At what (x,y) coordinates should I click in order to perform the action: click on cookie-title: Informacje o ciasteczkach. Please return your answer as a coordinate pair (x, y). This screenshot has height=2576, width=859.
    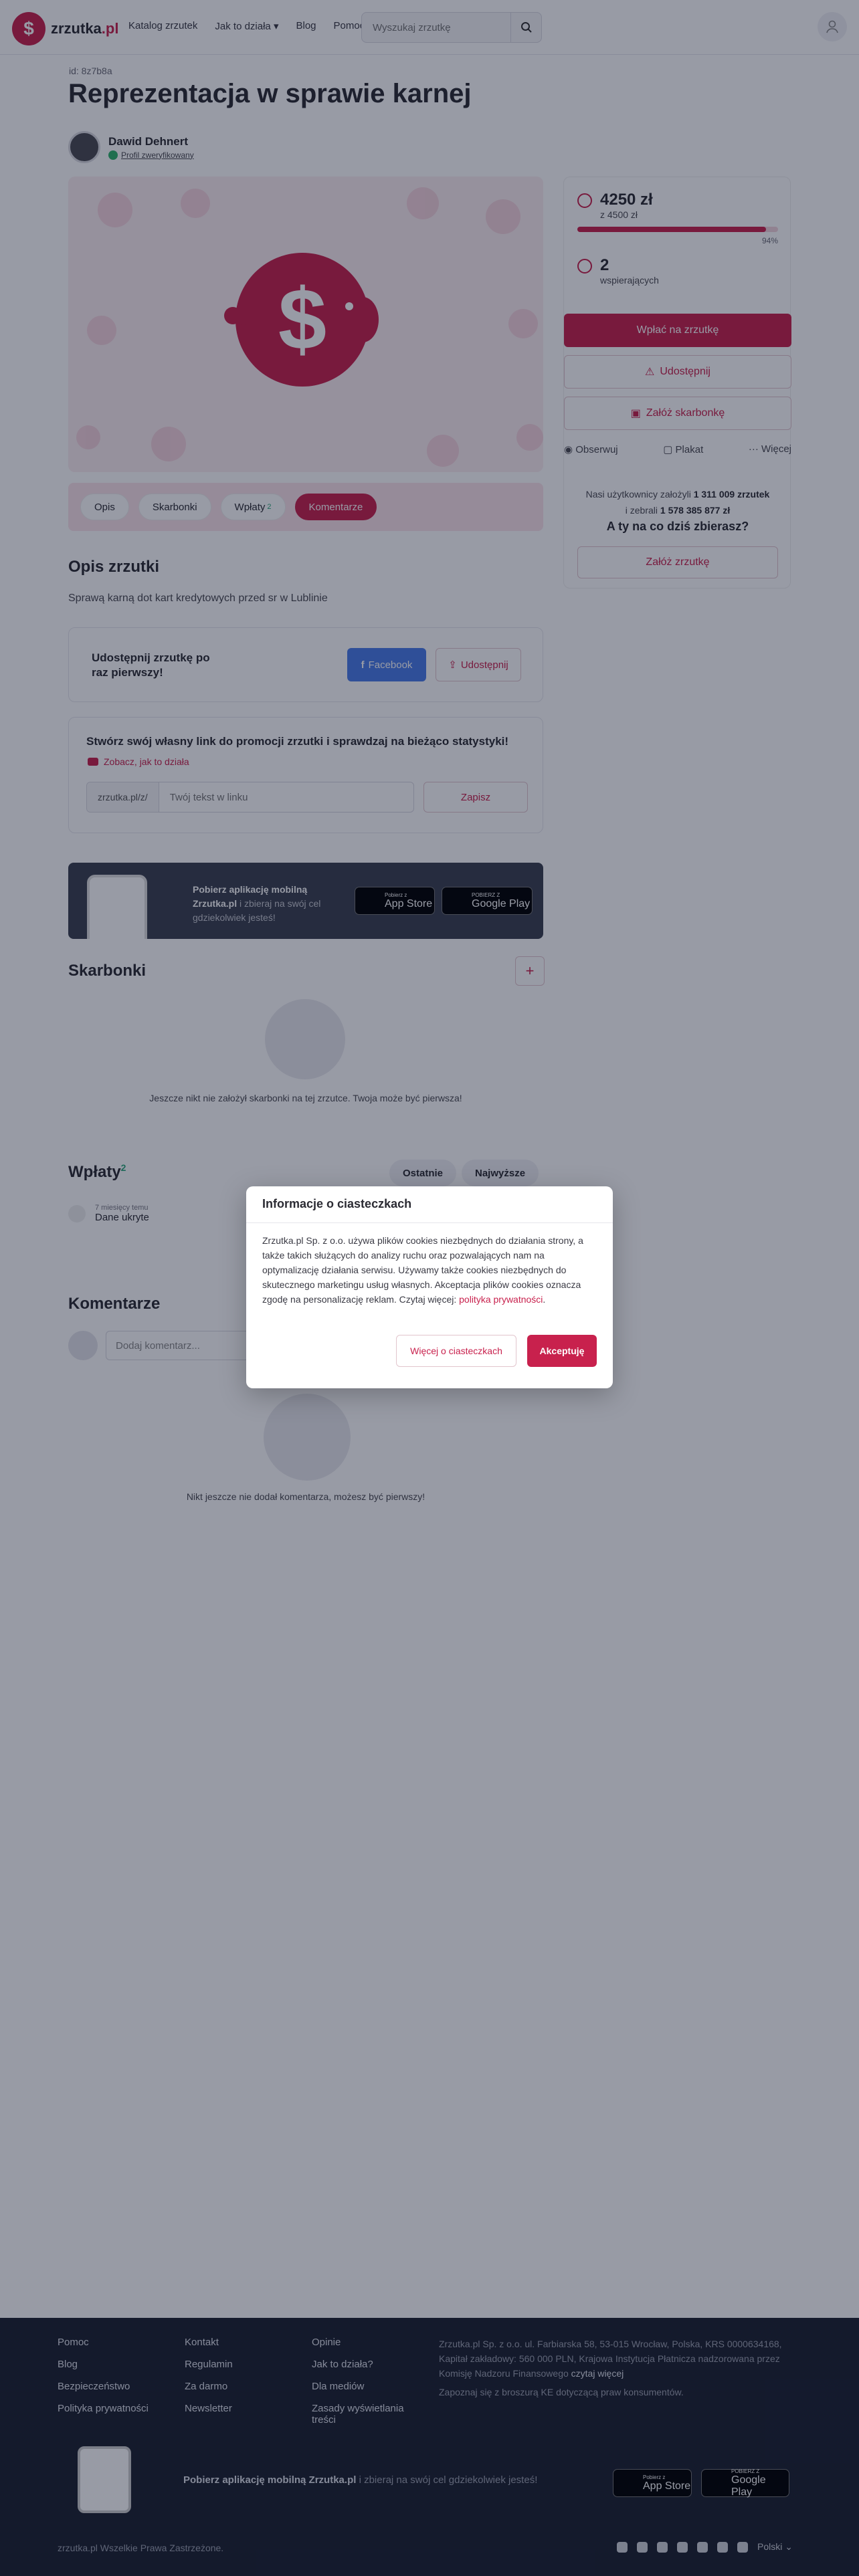
    Looking at the image, I should click on (337, 1203).